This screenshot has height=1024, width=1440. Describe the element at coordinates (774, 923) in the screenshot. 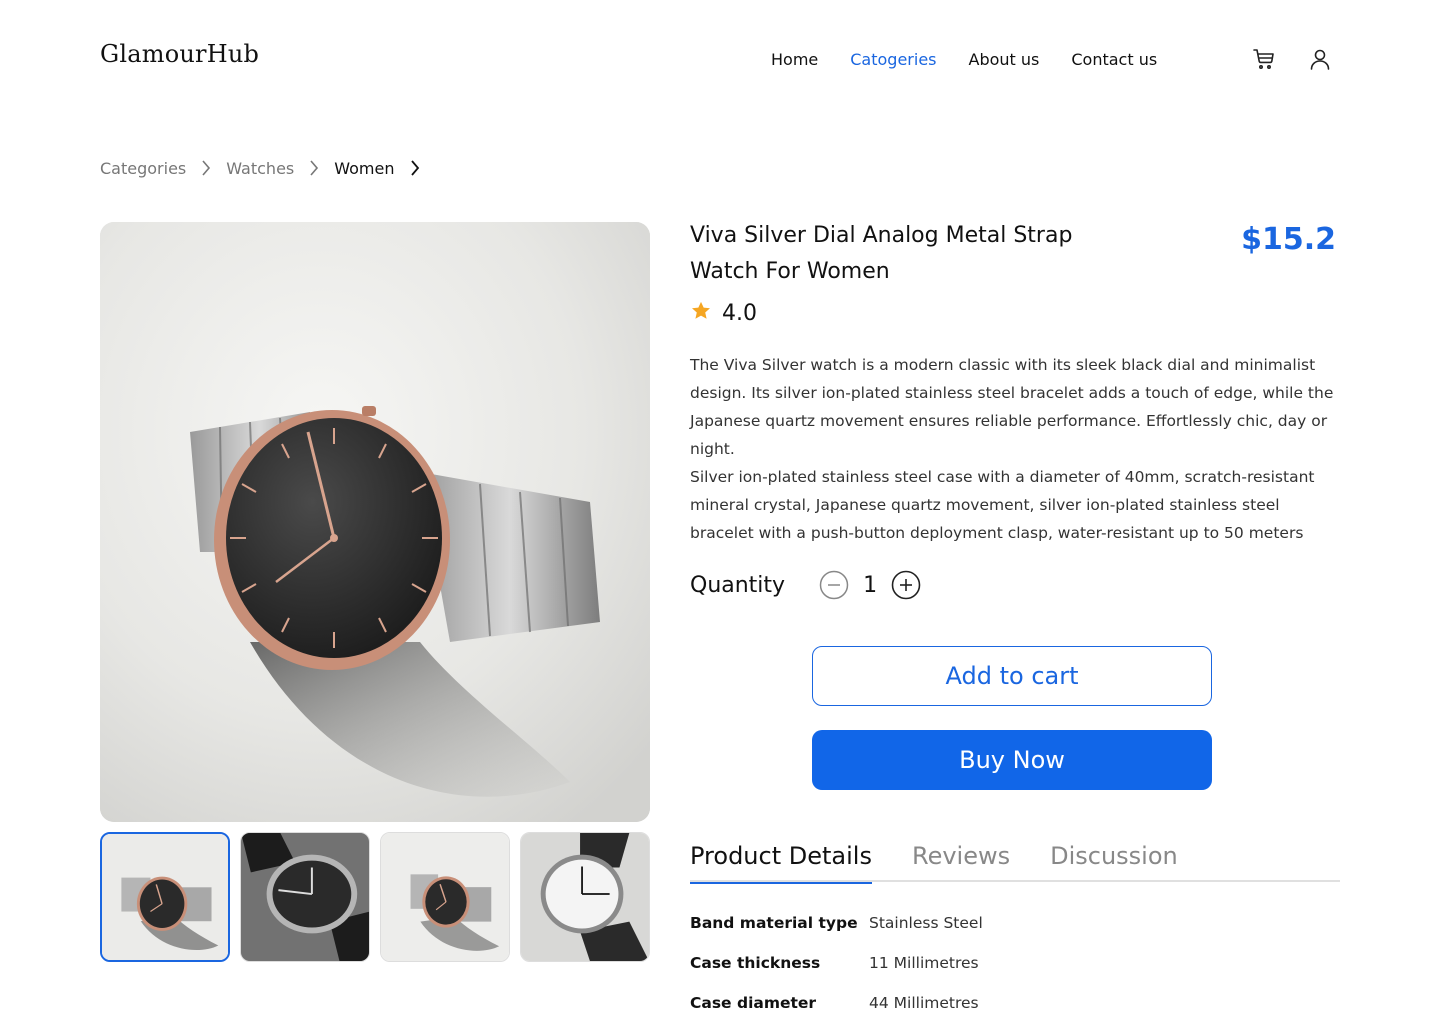

I see `detail-key: Band material type` at that location.